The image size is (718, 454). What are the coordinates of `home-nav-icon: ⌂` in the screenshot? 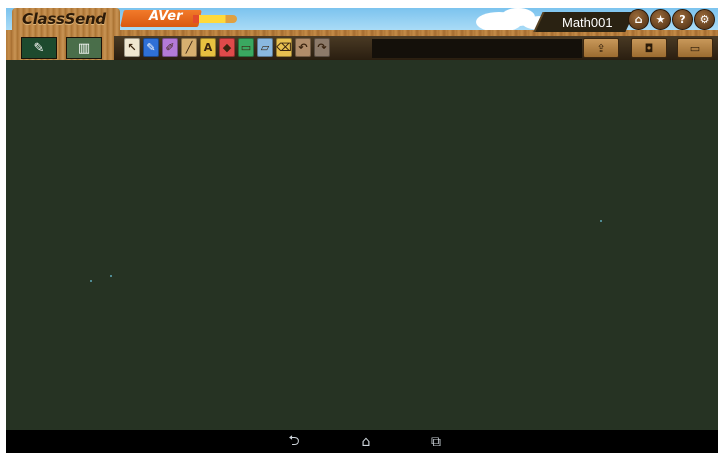 It's located at (366, 441).